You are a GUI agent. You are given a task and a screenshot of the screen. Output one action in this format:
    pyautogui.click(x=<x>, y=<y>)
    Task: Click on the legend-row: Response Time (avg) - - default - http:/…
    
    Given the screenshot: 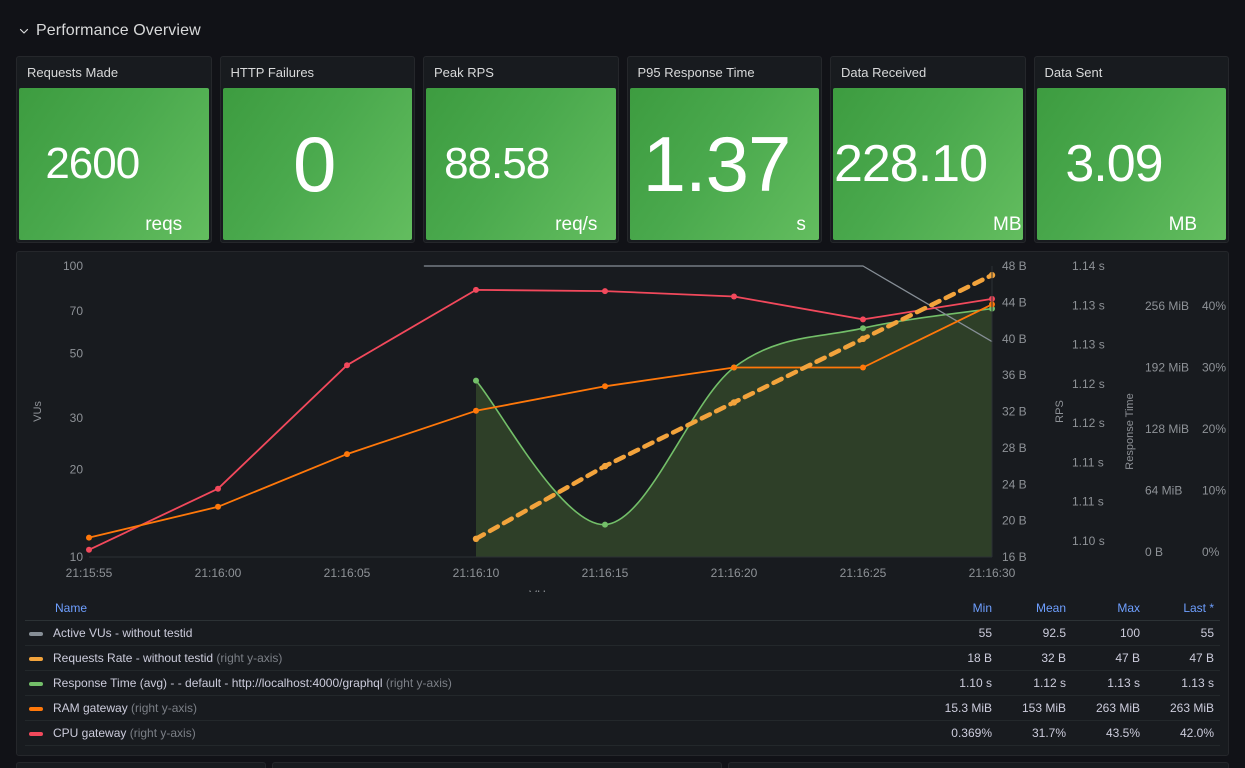 What is the action you would take?
    pyautogui.click(x=622, y=683)
    